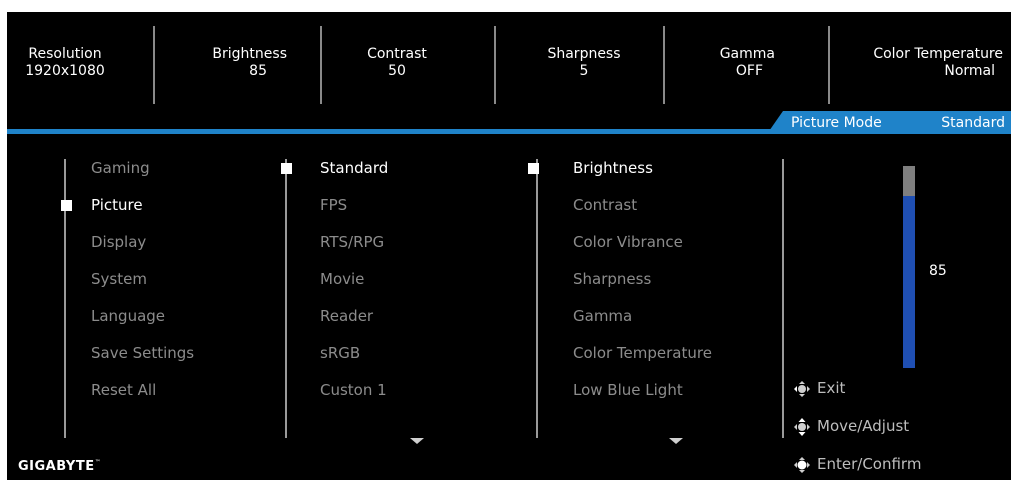  Describe the element at coordinates (802, 427) in the screenshot. I see `joystick-all-directions-icon` at that location.